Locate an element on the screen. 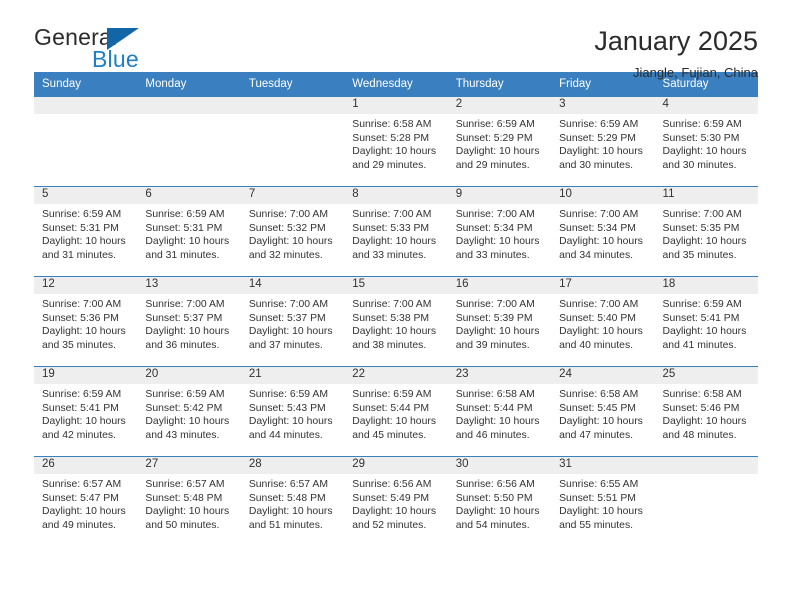 The height and width of the screenshot is (612, 792). daylight-text: Daylight: 10 hours and 47 minutes. is located at coordinates (601, 428).